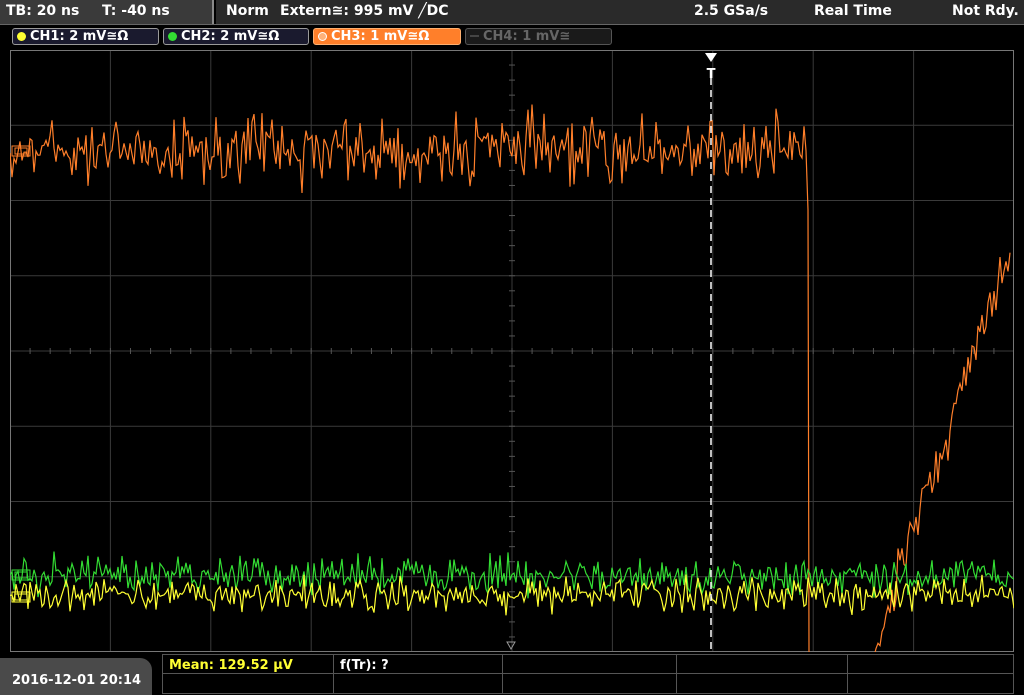 This screenshot has height=695, width=1024. What do you see at coordinates (711, 74) in the screenshot?
I see `trigger-marker-label: T` at bounding box center [711, 74].